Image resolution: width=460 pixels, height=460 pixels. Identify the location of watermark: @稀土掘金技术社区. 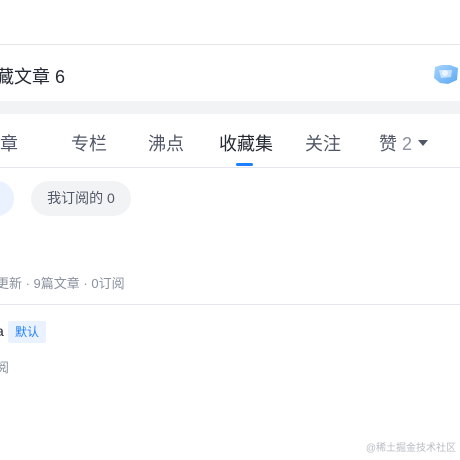
(410, 448).